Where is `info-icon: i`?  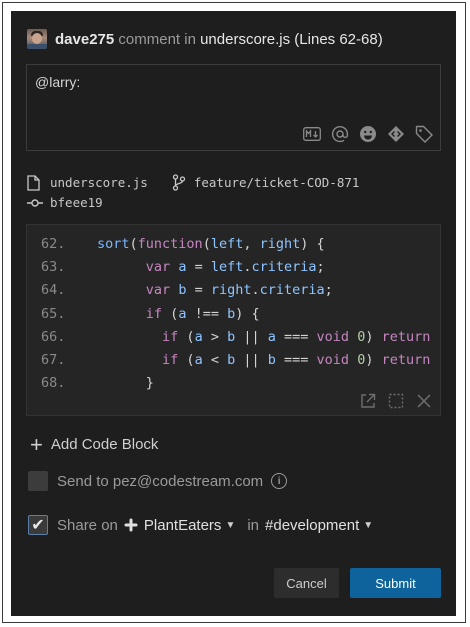
info-icon: i is located at coordinates (279, 481).